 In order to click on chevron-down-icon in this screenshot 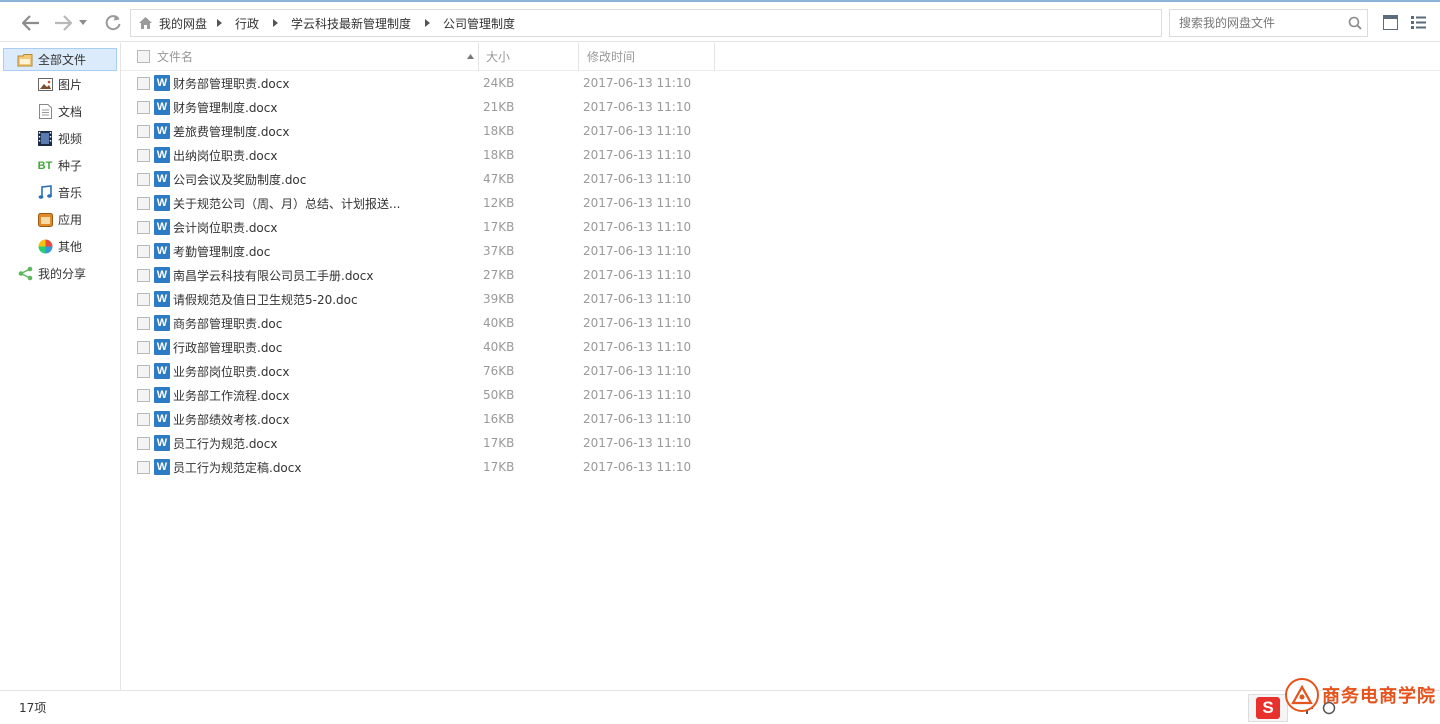, I will do `click(83, 22)`.